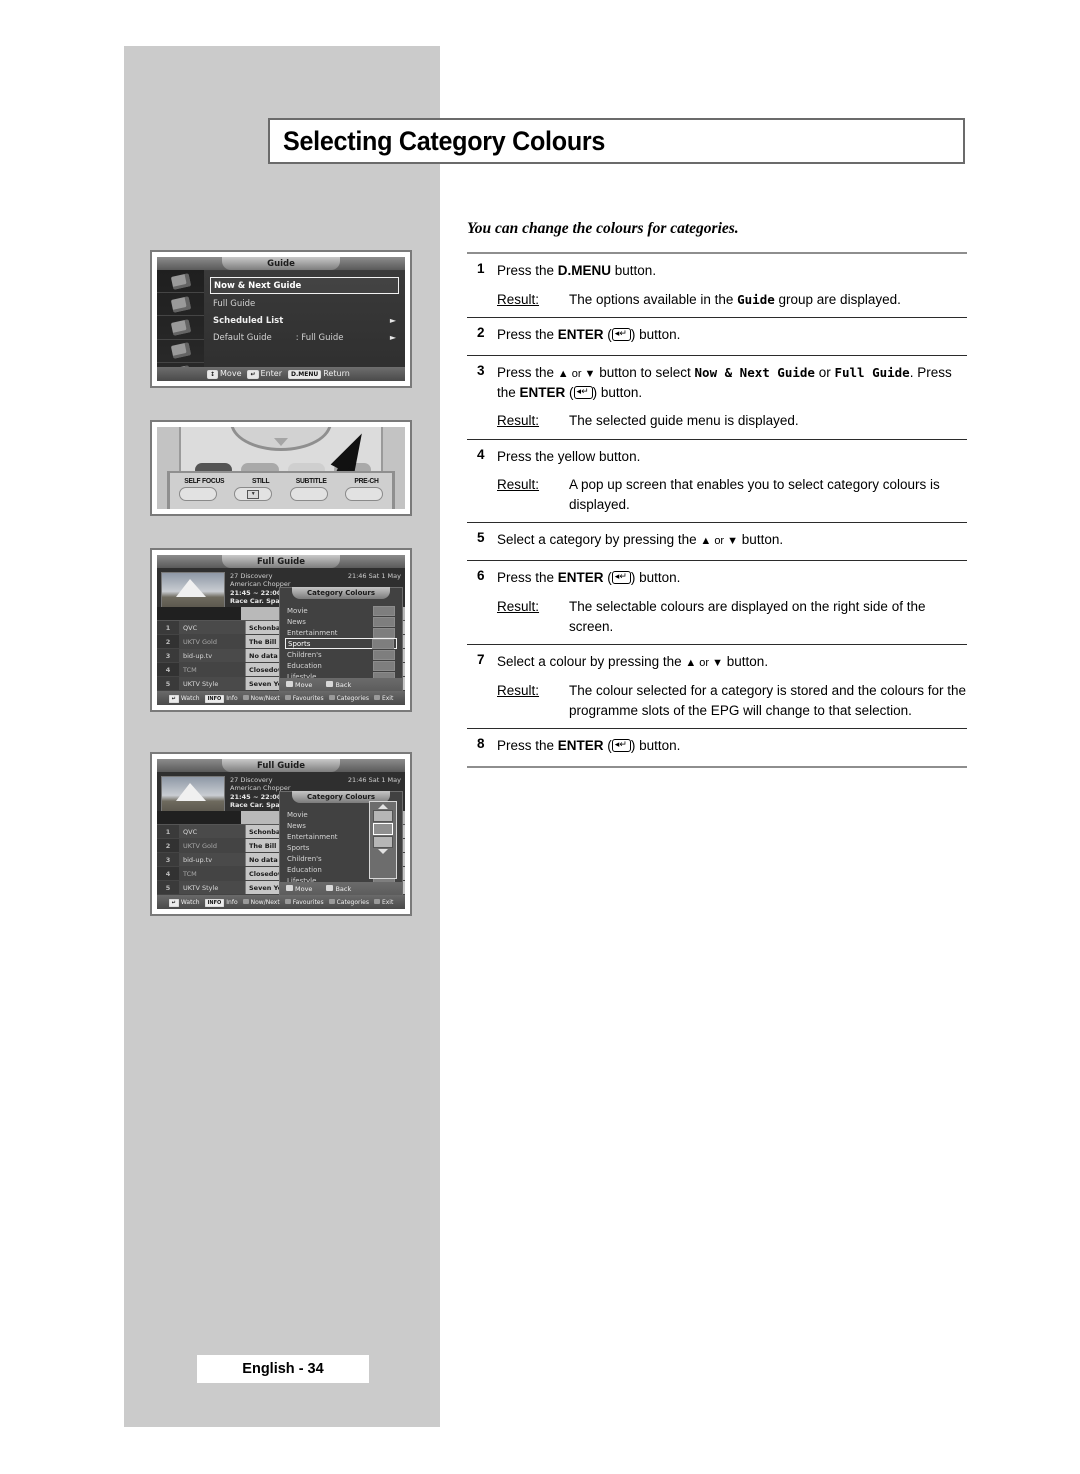  I want to click on legend-label: Back, so click(343, 889).